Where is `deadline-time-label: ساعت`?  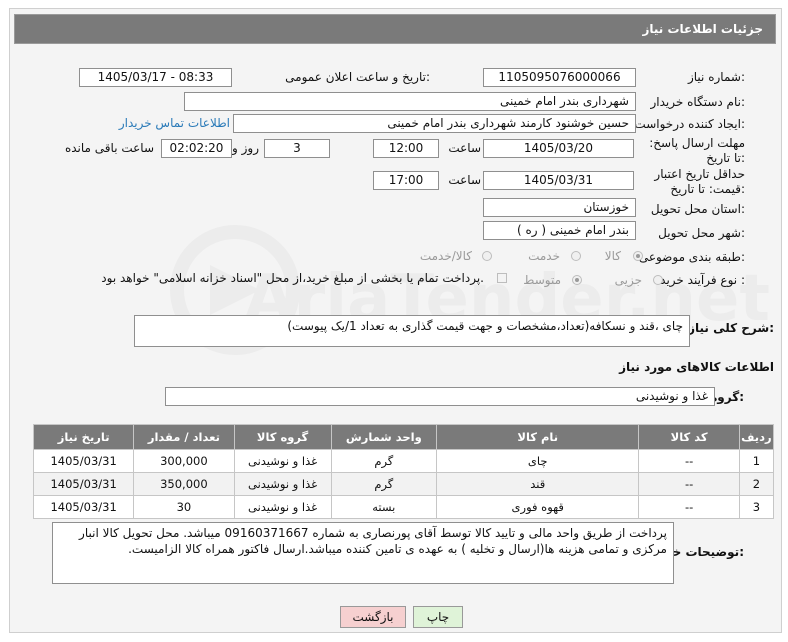 deadline-time-label: ساعت is located at coordinates (464, 148).